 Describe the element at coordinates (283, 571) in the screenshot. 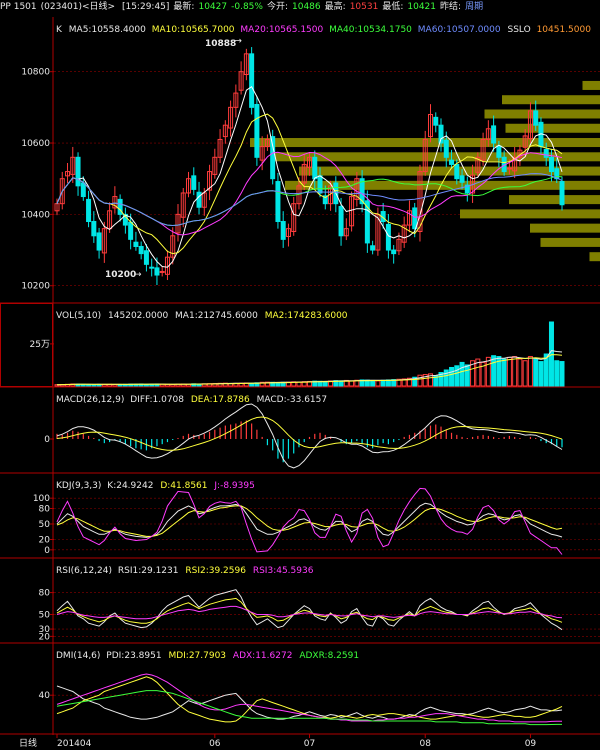

I see `legend-rsi3: RSI3:45.5936` at that location.